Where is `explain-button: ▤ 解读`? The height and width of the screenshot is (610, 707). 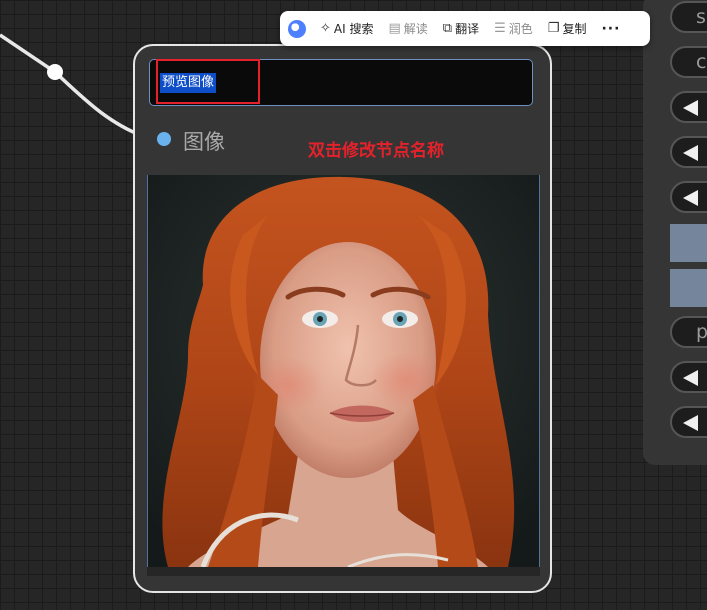
explain-button: ▤ 解读 is located at coordinates (407, 28).